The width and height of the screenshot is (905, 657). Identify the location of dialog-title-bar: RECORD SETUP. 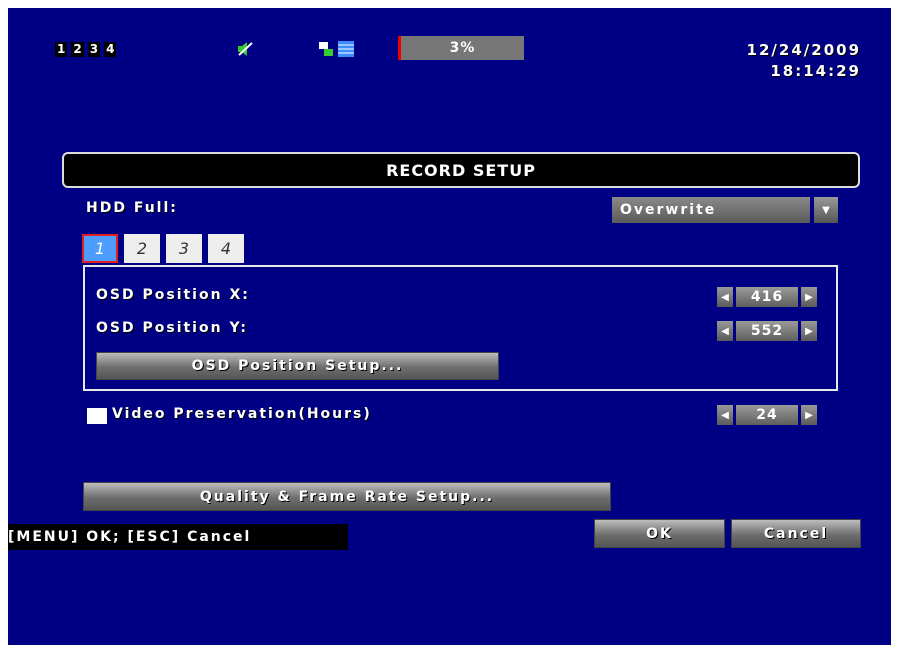
(461, 170).